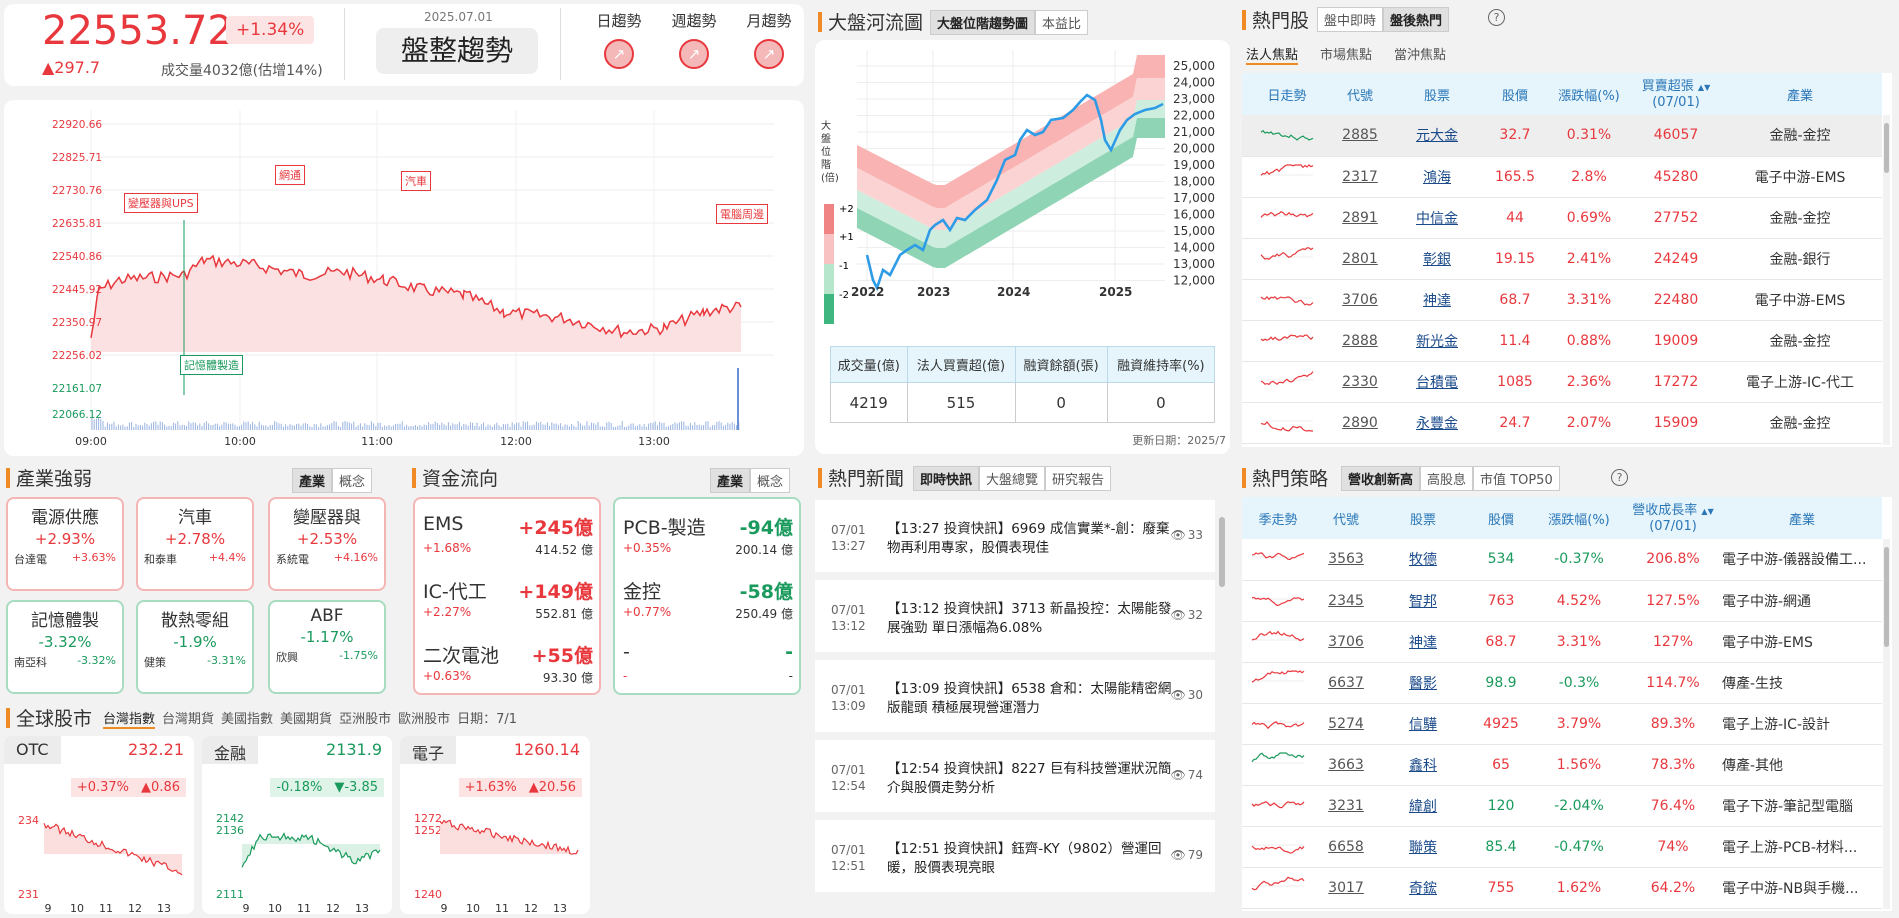 The image size is (1899, 918). What do you see at coordinates (1437, 423) in the screenshot?
I see `stock-name: 永豐金` at bounding box center [1437, 423].